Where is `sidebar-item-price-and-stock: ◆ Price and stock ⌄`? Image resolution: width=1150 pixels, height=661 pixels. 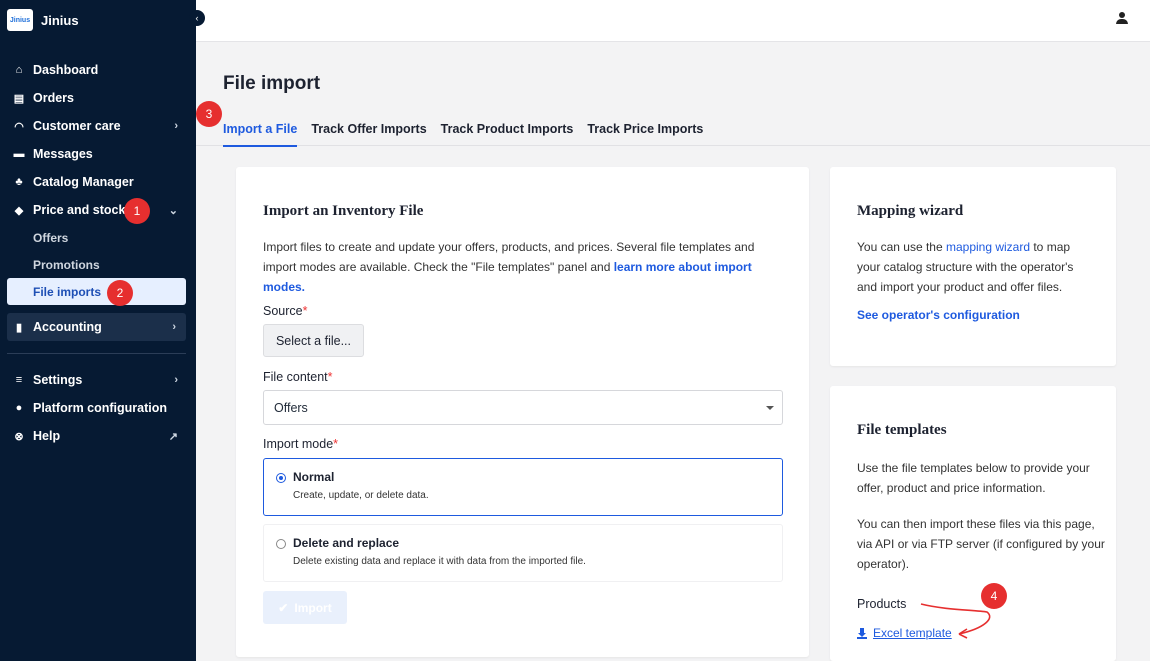 sidebar-item-price-and-stock: ◆ Price and stock ⌄ is located at coordinates (98, 210).